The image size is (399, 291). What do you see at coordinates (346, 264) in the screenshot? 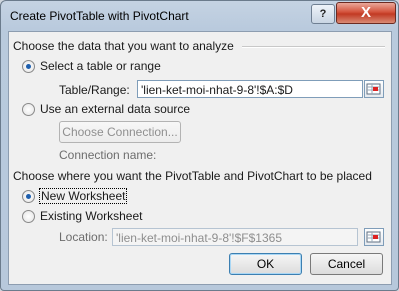
I see `cancel-button: Cancel` at bounding box center [346, 264].